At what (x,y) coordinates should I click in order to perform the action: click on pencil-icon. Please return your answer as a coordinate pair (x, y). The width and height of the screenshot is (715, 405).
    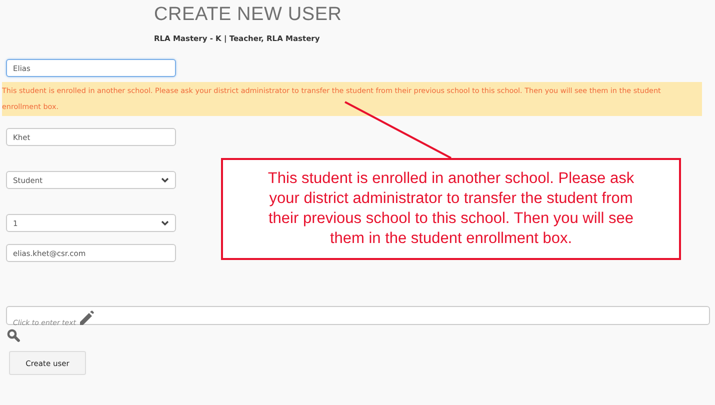
    Looking at the image, I should click on (86, 318).